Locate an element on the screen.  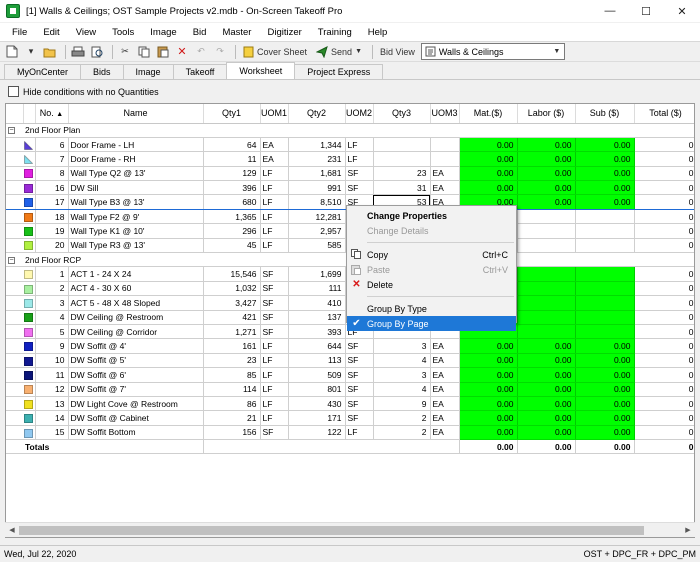
cell-qty1: 21 is located at coordinates (232, 418).